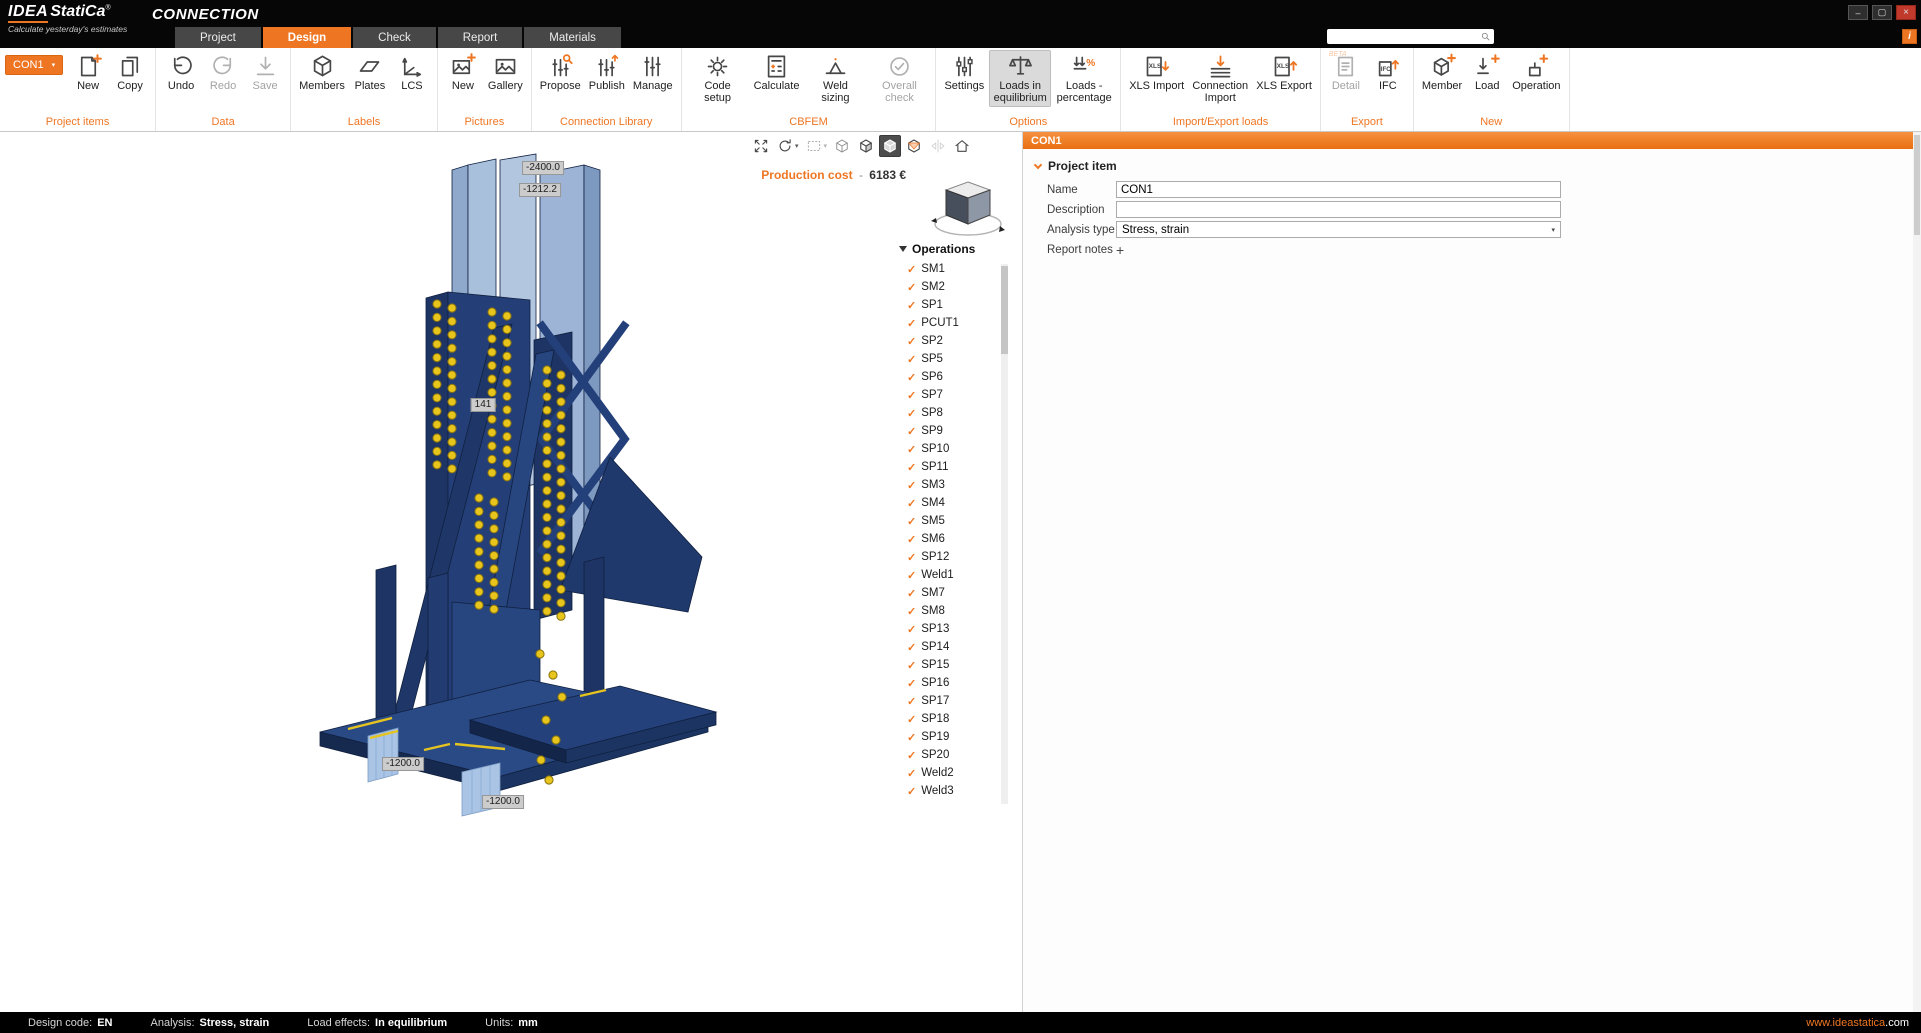  I want to click on operation-item-sp15: ✓ SP15, so click(948, 665).